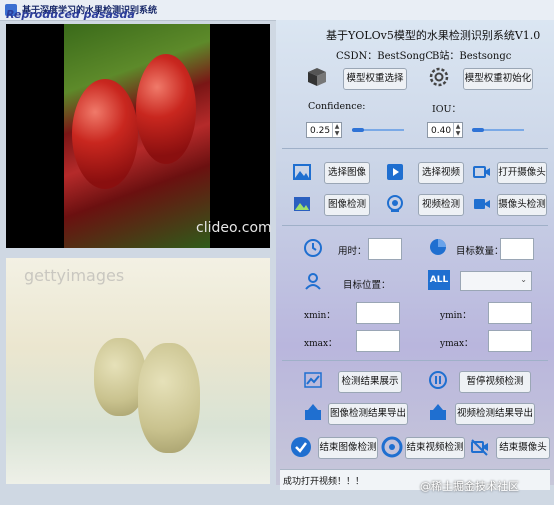 The image size is (554, 505). I want to click on select-weights-button: 模型权重选择, so click(375, 79).